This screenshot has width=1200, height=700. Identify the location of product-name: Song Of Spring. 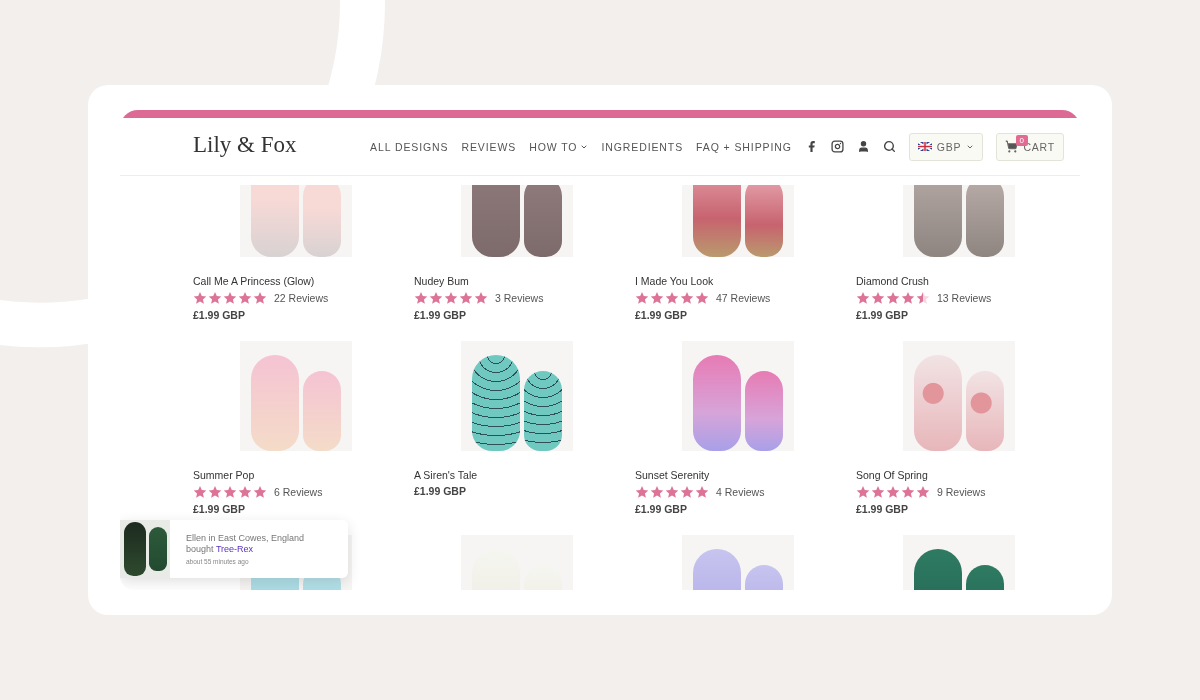
(959, 475).